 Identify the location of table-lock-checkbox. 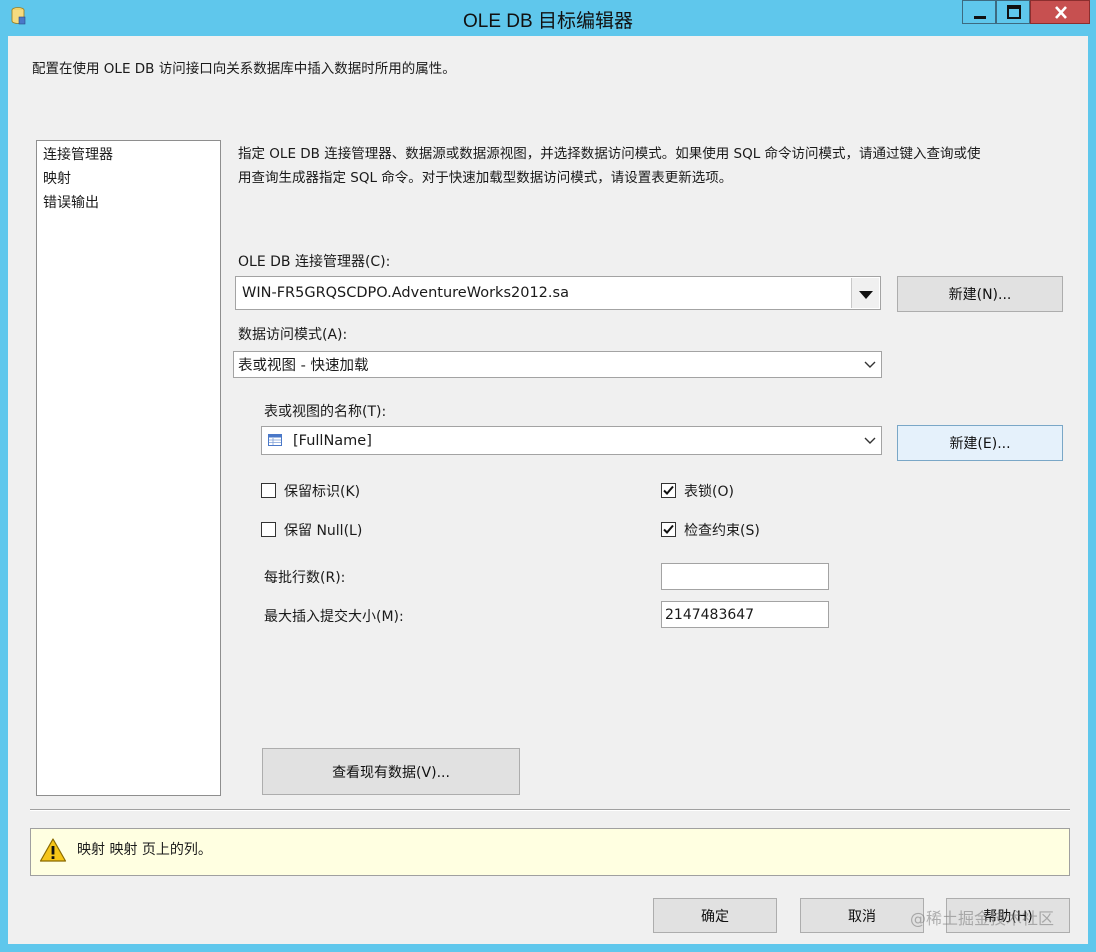
(668, 490).